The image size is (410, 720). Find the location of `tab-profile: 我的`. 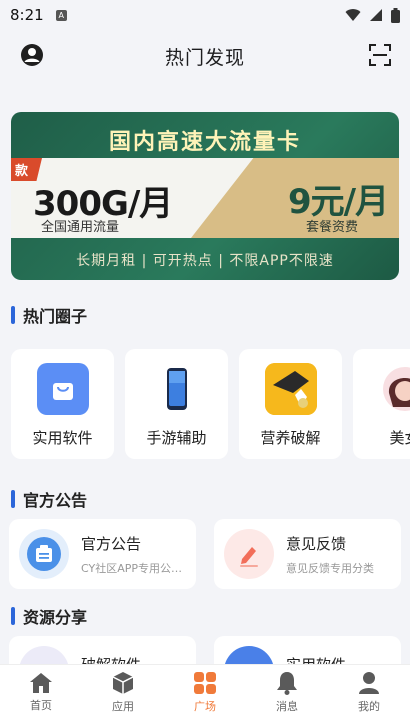

tab-profile: 我的 is located at coordinates (369, 692).